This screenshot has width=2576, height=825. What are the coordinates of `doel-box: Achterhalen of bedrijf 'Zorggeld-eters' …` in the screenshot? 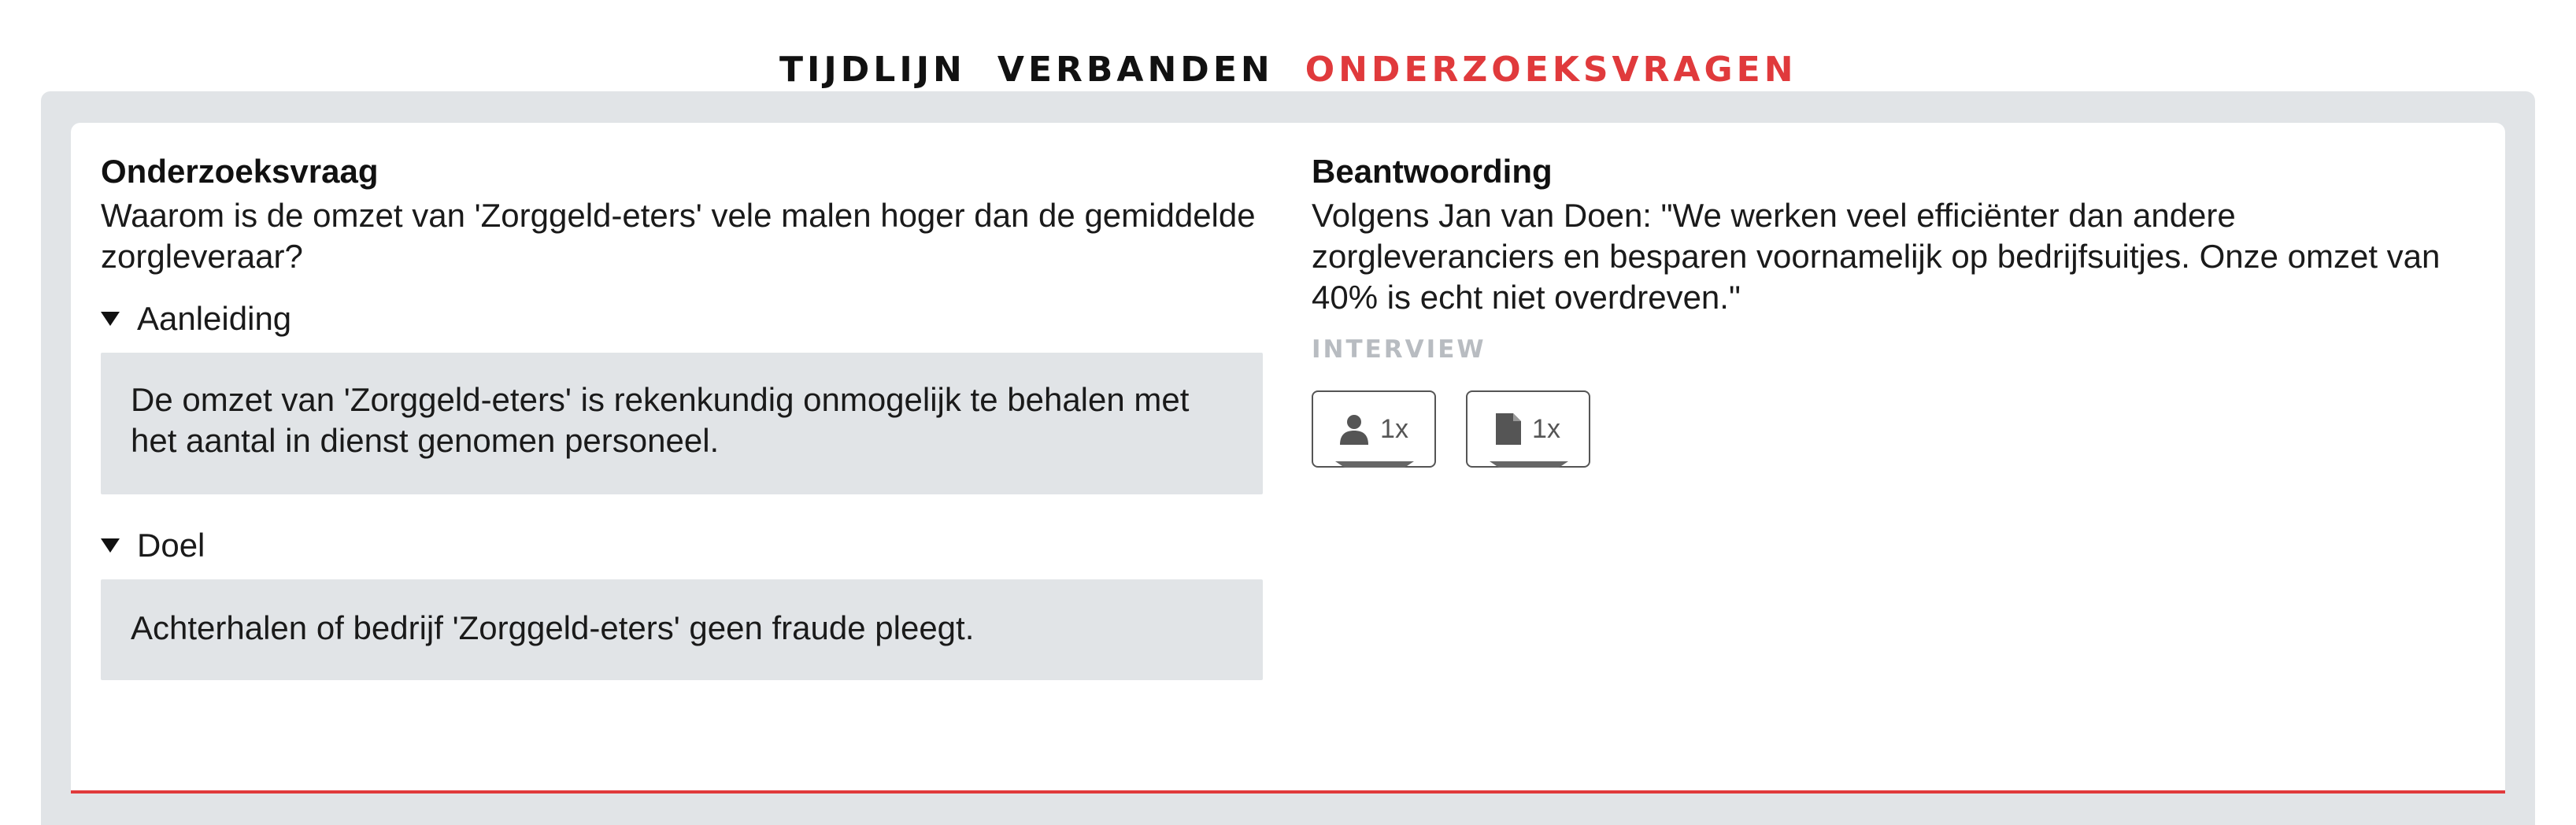 It's located at (682, 629).